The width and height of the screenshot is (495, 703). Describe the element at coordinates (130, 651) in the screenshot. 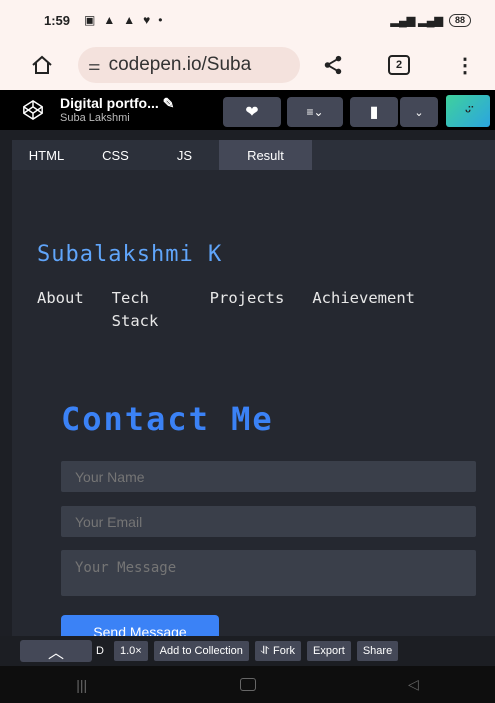

I see `zoom-button: 1.0×` at that location.